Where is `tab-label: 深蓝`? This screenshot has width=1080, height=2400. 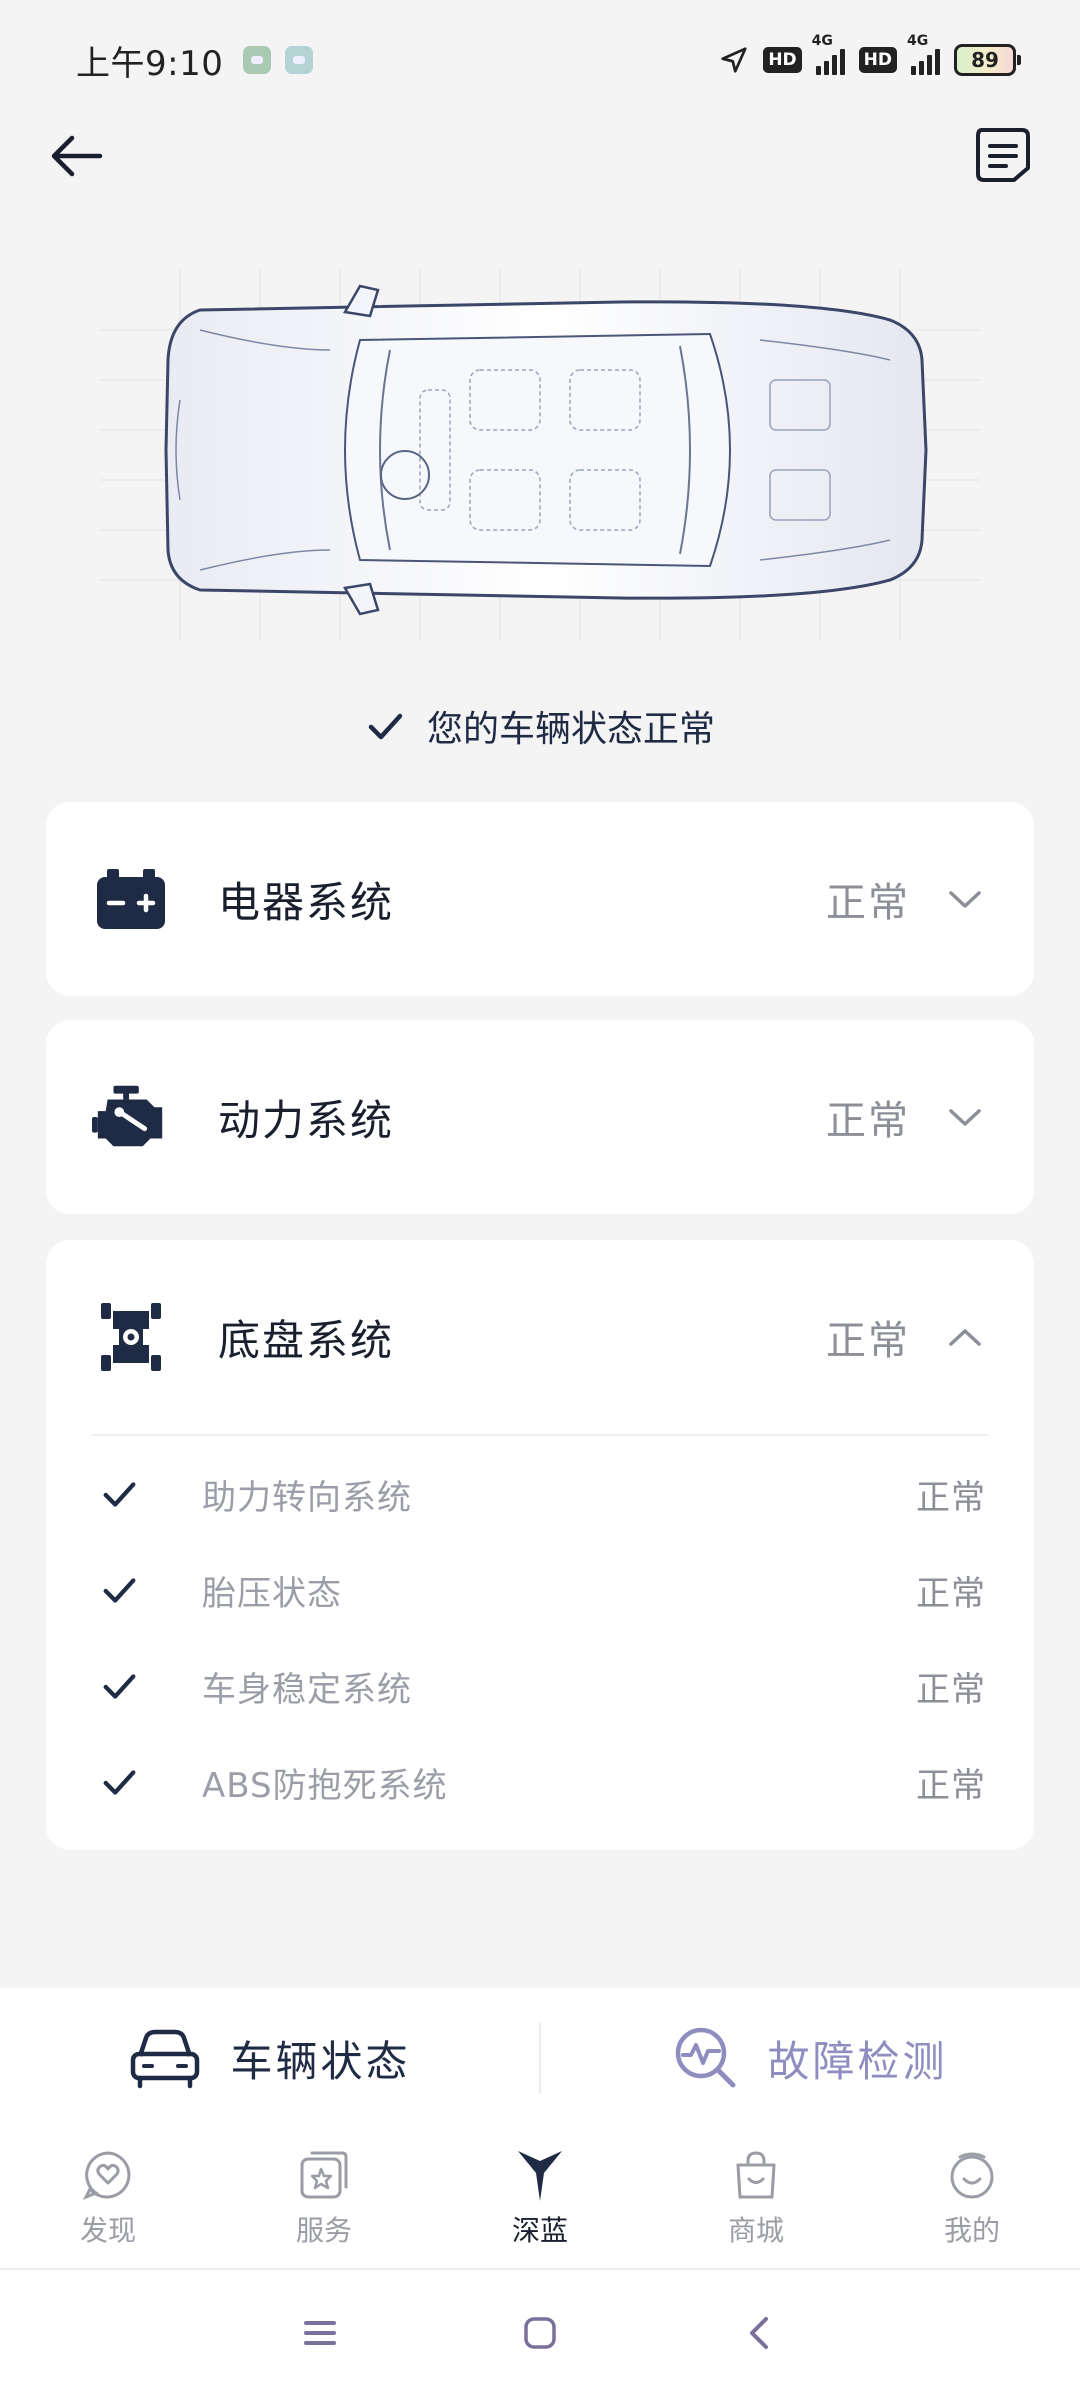
tab-label: 深蓝 is located at coordinates (539, 2230).